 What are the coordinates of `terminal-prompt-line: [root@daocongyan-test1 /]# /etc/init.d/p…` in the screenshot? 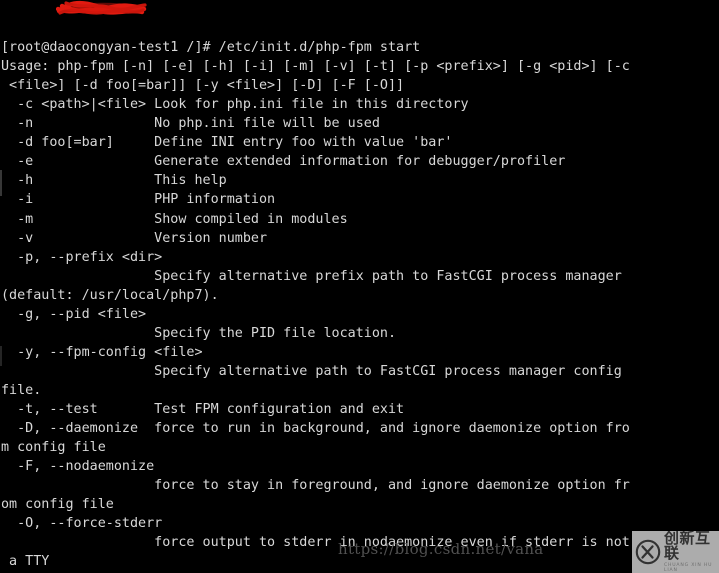 It's located at (211, 48).